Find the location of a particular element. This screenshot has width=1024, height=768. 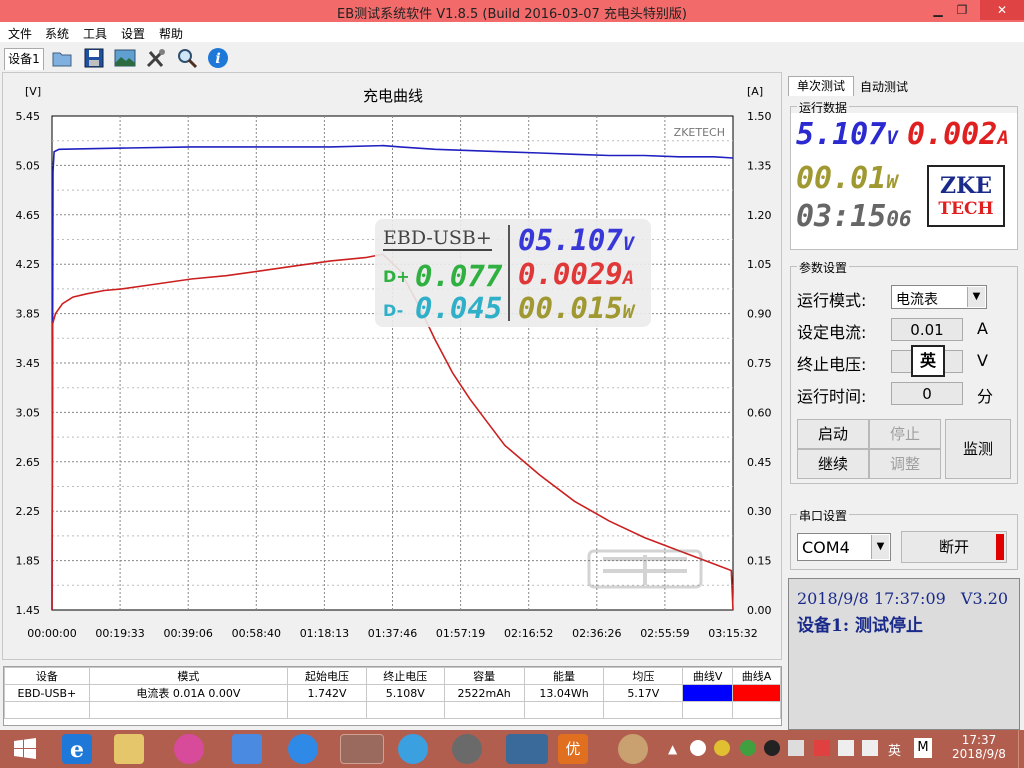

cell-curve-a-color is located at coordinates (756, 693).